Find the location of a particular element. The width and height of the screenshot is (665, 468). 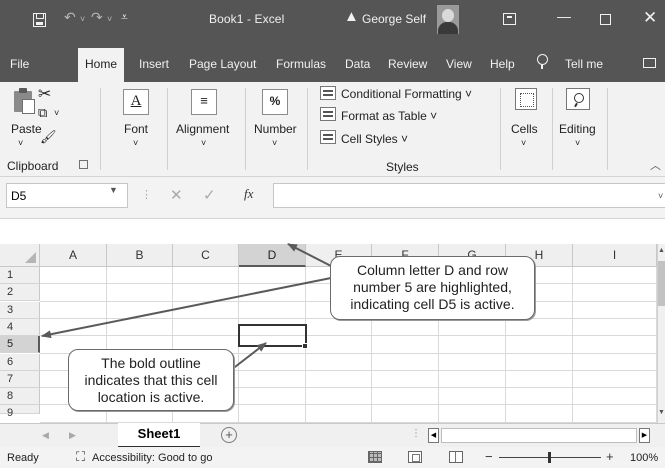

formula-bar: D5 ▼ ⋮ ✕ ✓ fx ˅ is located at coordinates (332, 198).